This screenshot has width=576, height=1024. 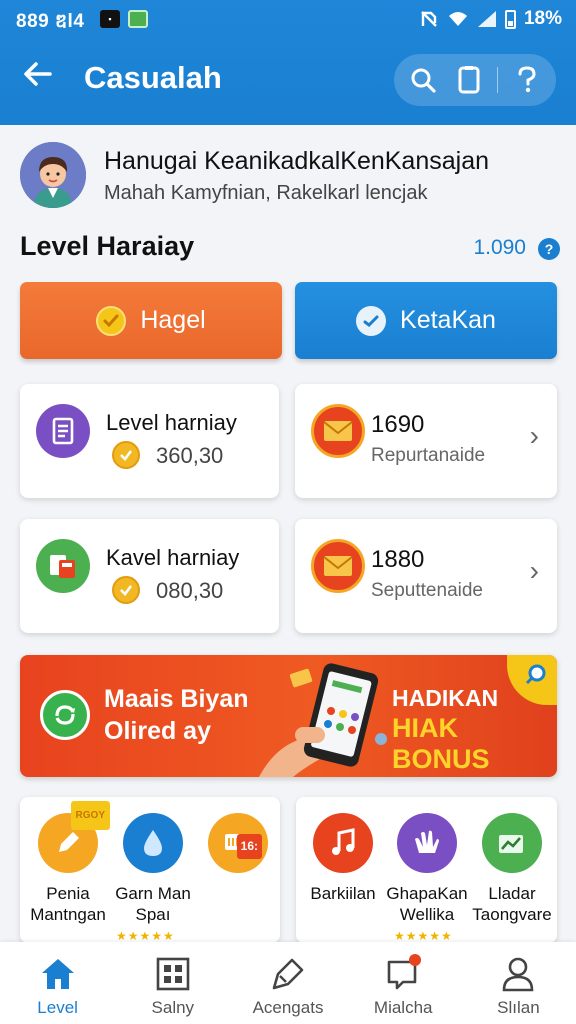 What do you see at coordinates (549, 249) in the screenshot?
I see `info-icon: ?` at bounding box center [549, 249].